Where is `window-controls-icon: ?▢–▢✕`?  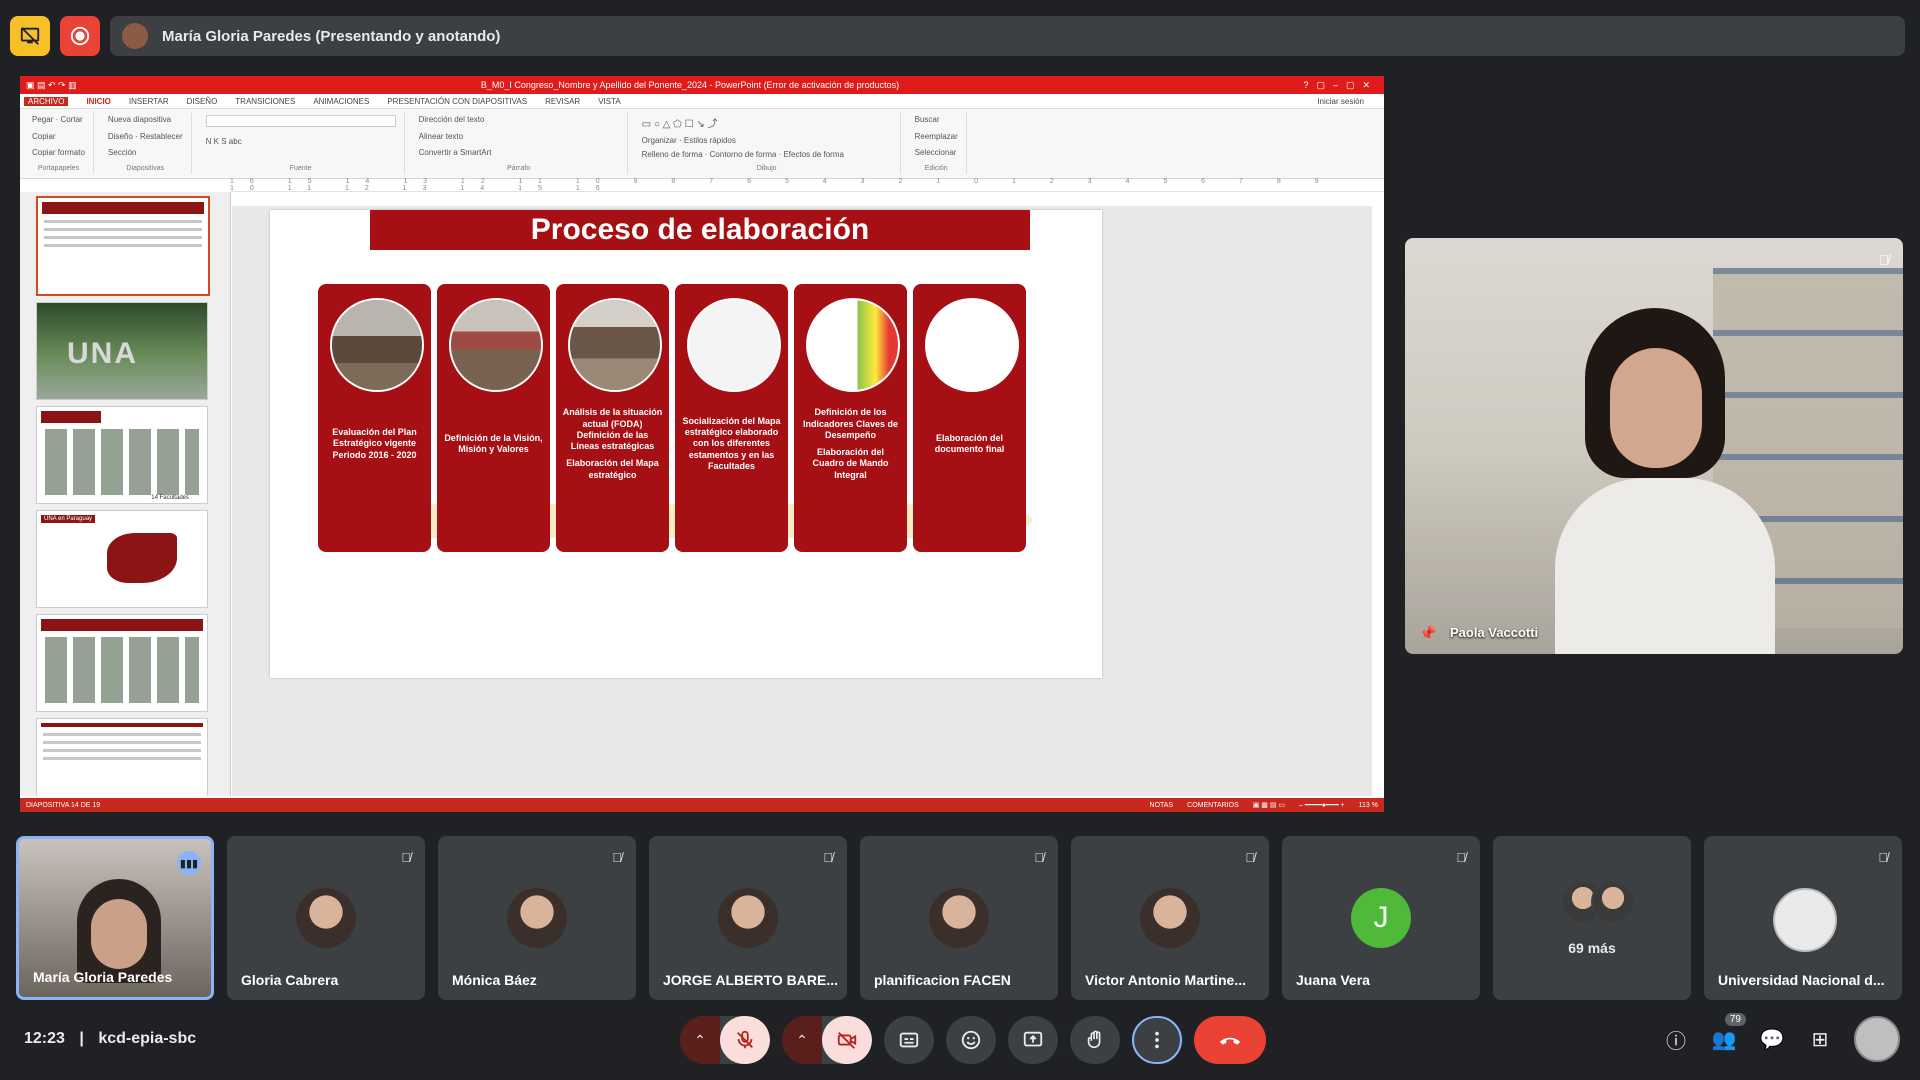
window-controls-icon: ?▢–▢✕ is located at coordinates (1340, 85).